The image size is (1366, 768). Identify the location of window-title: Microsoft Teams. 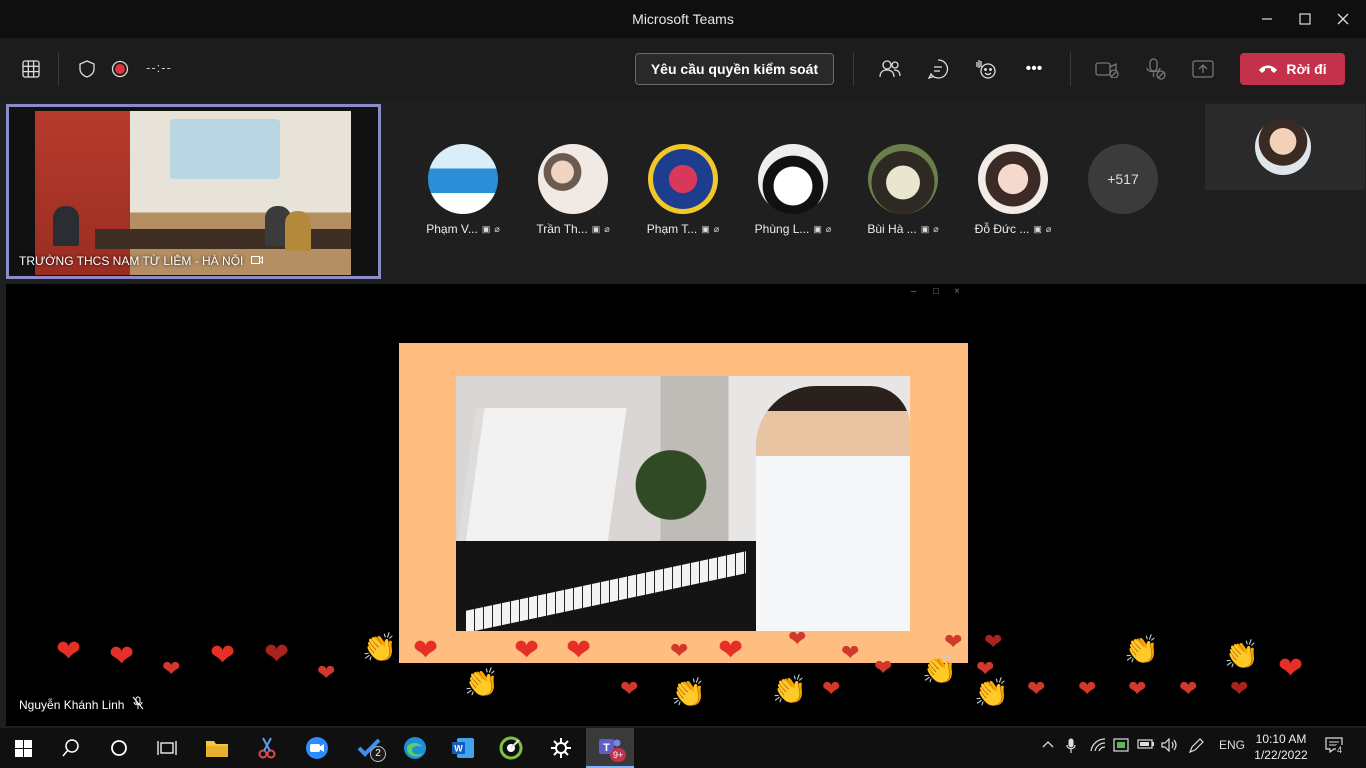
(683, 19).